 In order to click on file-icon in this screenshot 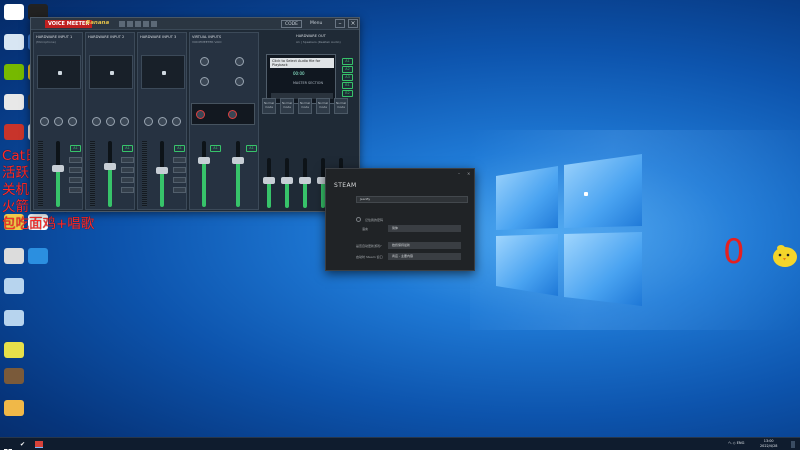, I will do `click(14, 256)`.